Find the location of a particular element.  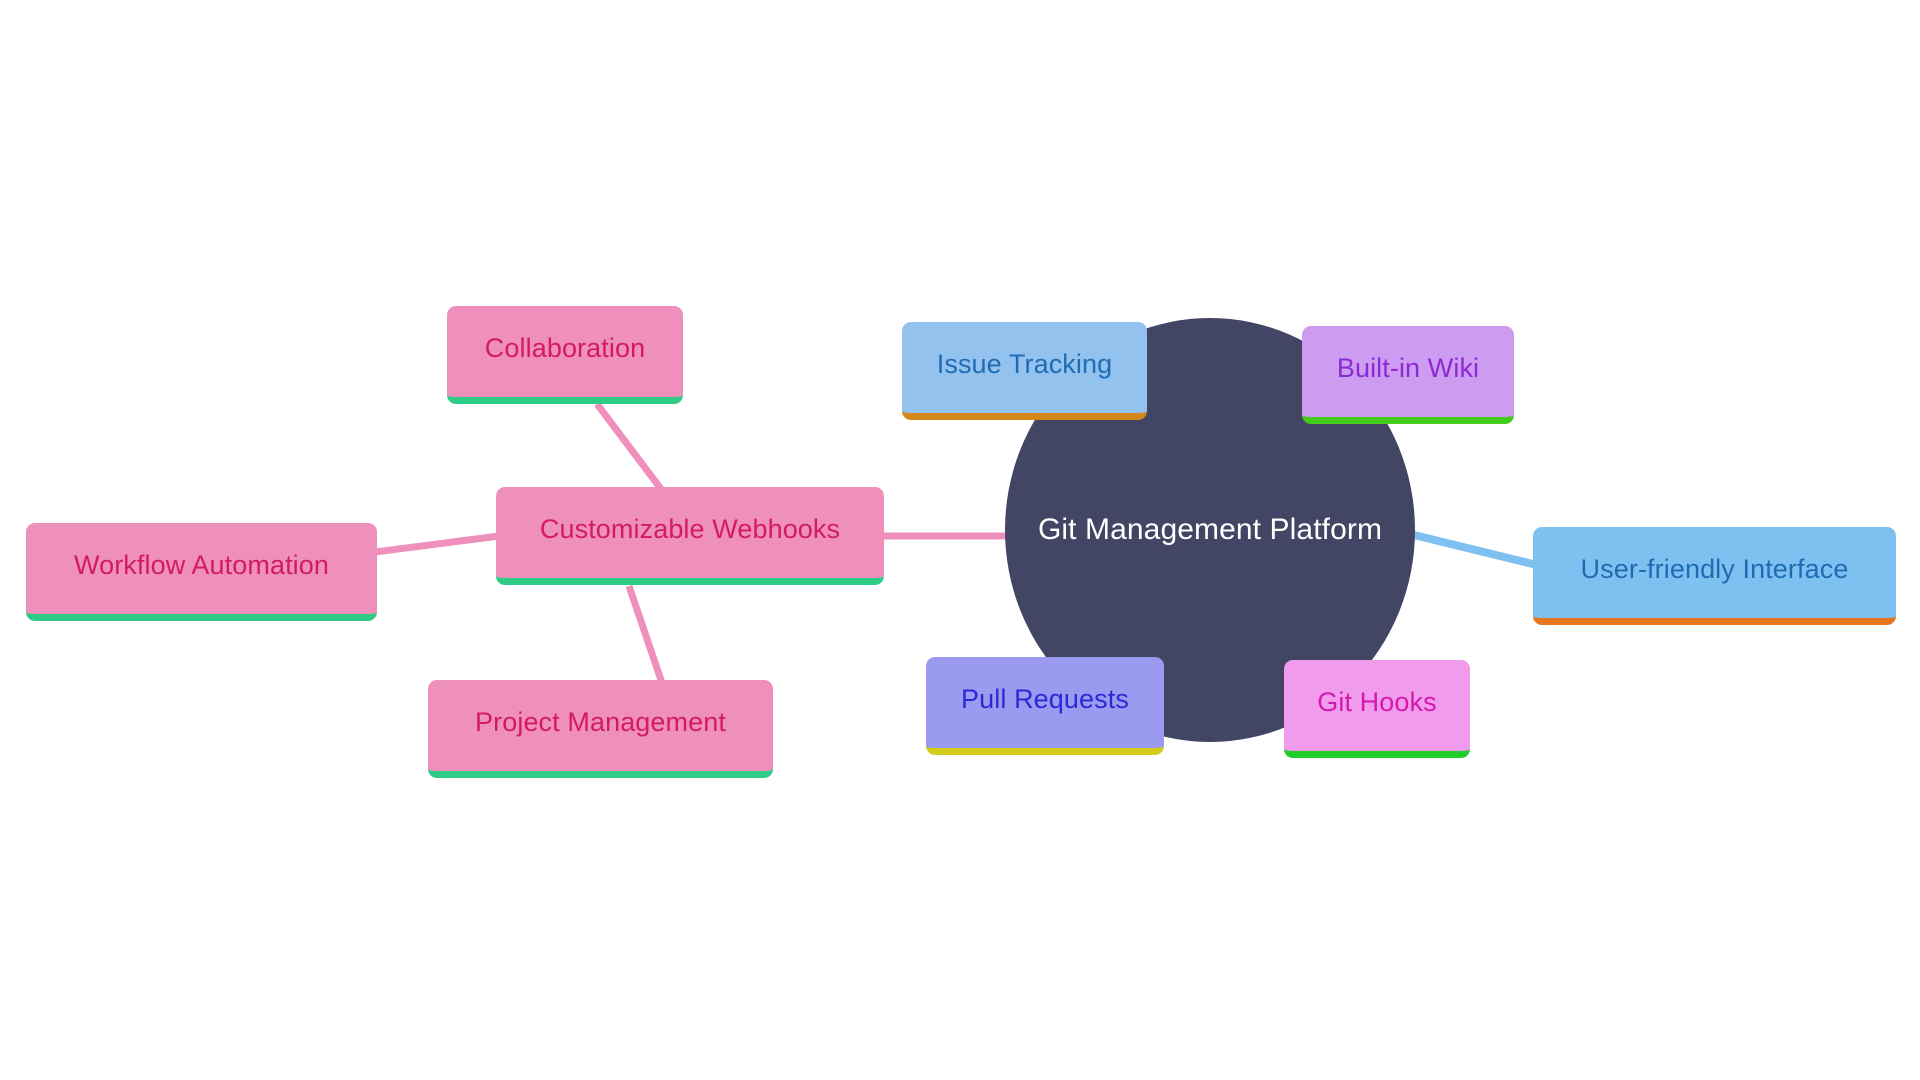

connector-webhooks-to-project-management is located at coordinates (645, 634).